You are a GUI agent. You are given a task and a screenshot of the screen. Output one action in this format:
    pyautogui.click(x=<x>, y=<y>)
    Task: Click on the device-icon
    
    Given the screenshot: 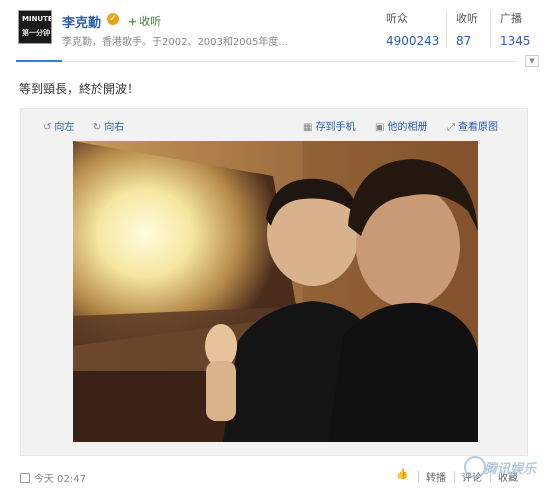 What is the action you would take?
    pyautogui.click(x=25, y=478)
    